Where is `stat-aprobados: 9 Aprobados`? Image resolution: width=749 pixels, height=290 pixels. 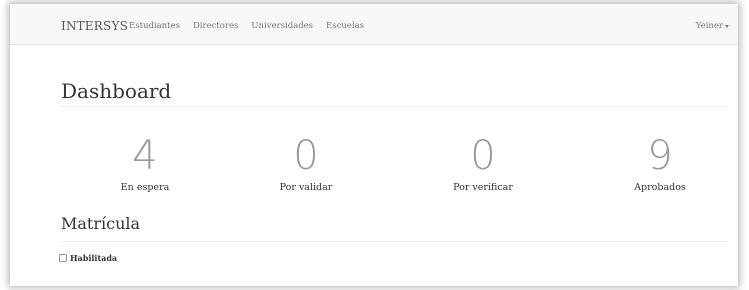 stat-aprobados: 9 Aprobados is located at coordinates (660, 163).